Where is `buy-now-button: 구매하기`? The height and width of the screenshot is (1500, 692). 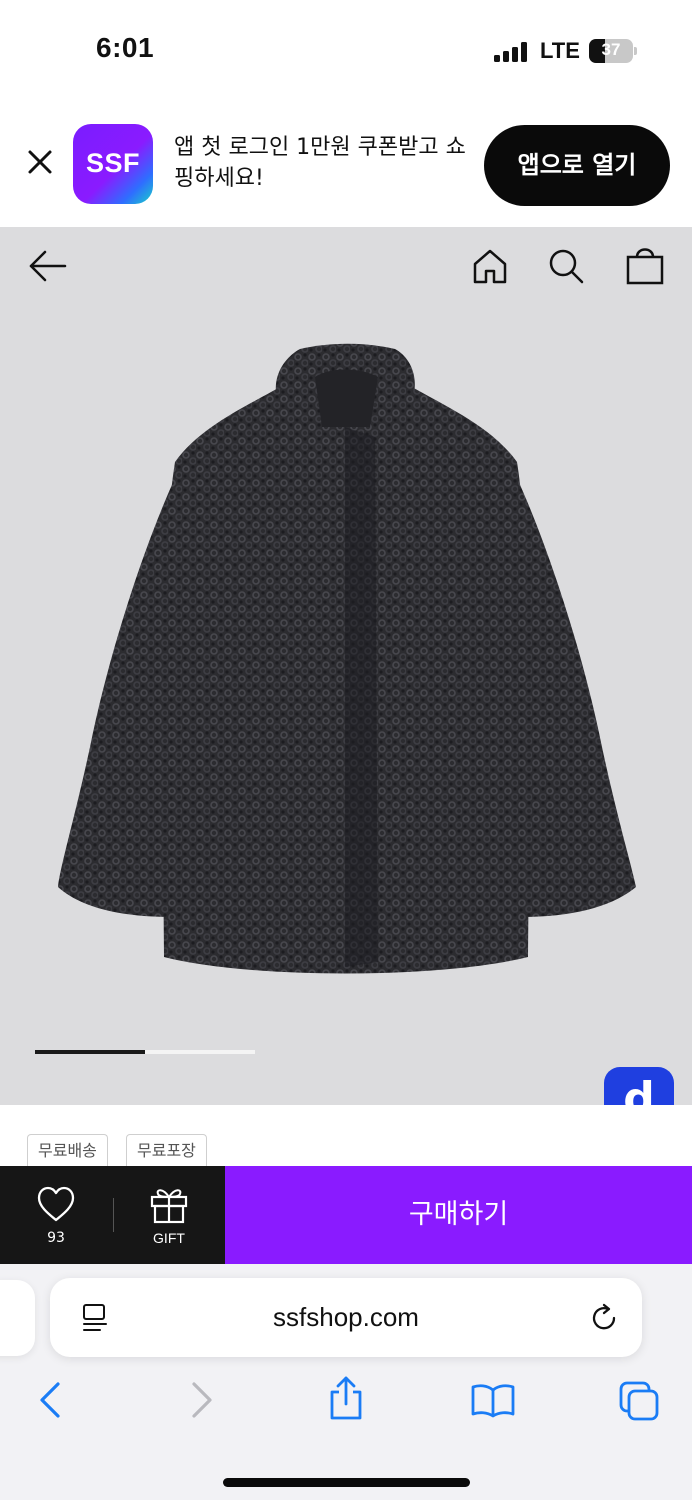
buy-now-button: 구매하기 is located at coordinates (458, 1215).